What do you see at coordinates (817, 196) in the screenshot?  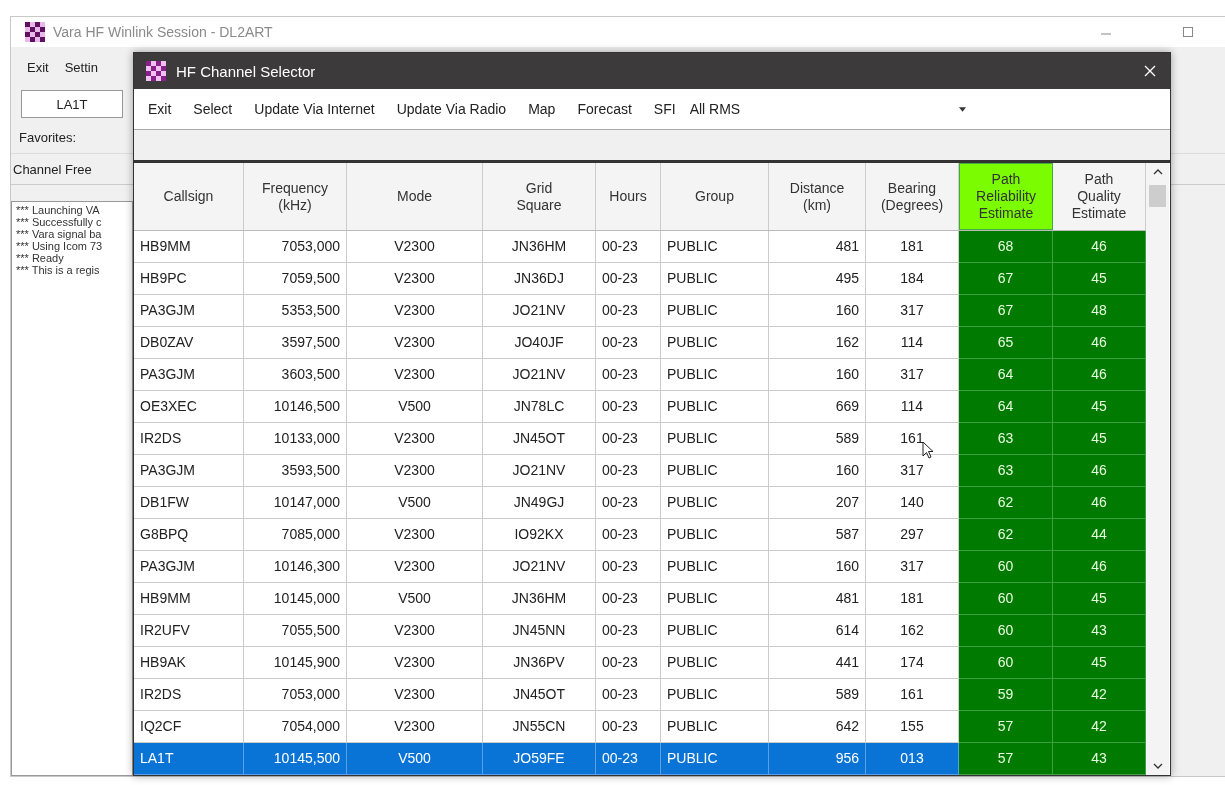 I see `column-header: Distance (km)` at bounding box center [817, 196].